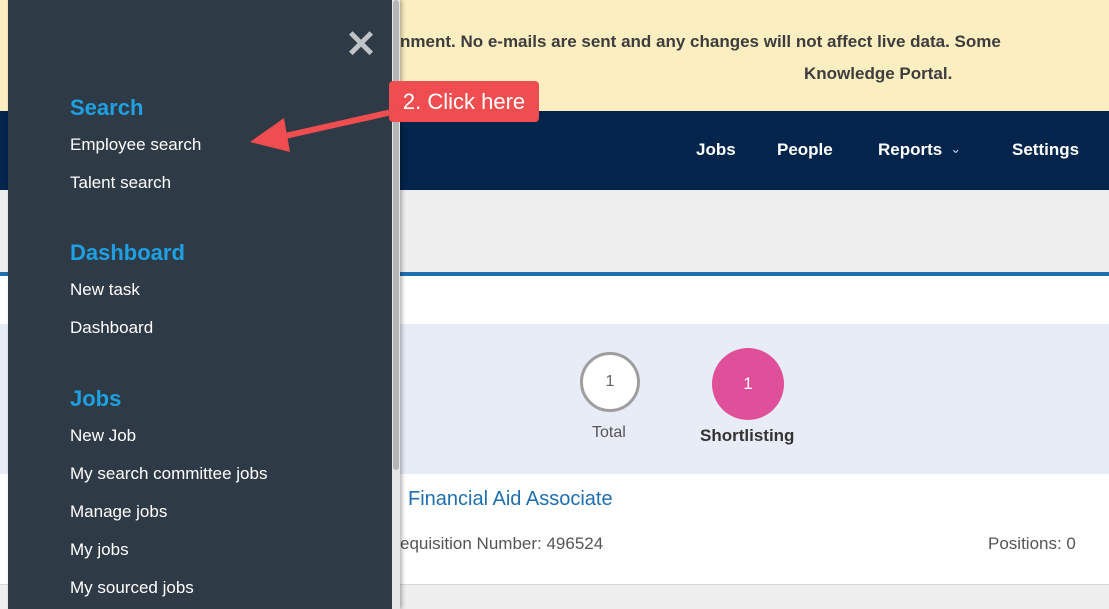 The image size is (1109, 609). I want to click on nav-item-settings: Settings, so click(1045, 150).